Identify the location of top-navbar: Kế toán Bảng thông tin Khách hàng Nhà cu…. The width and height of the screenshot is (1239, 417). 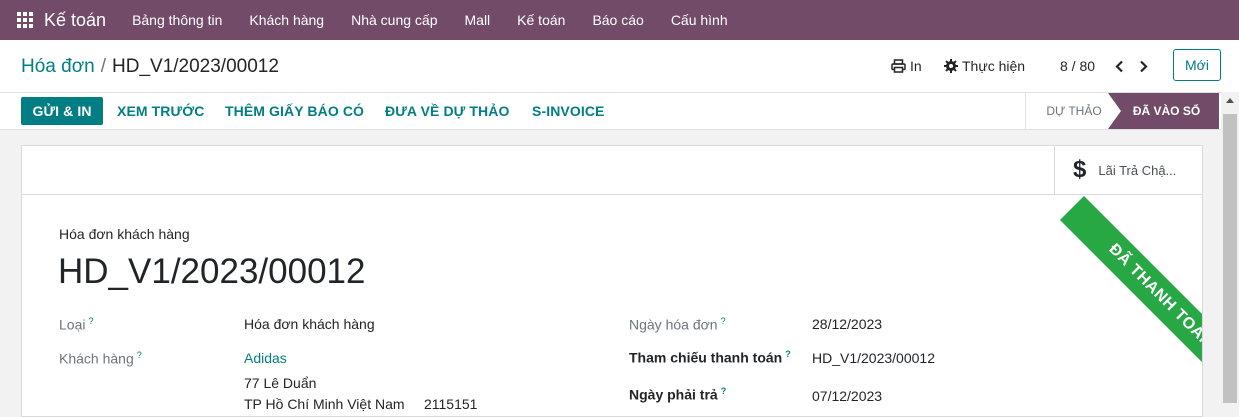
(619, 20).